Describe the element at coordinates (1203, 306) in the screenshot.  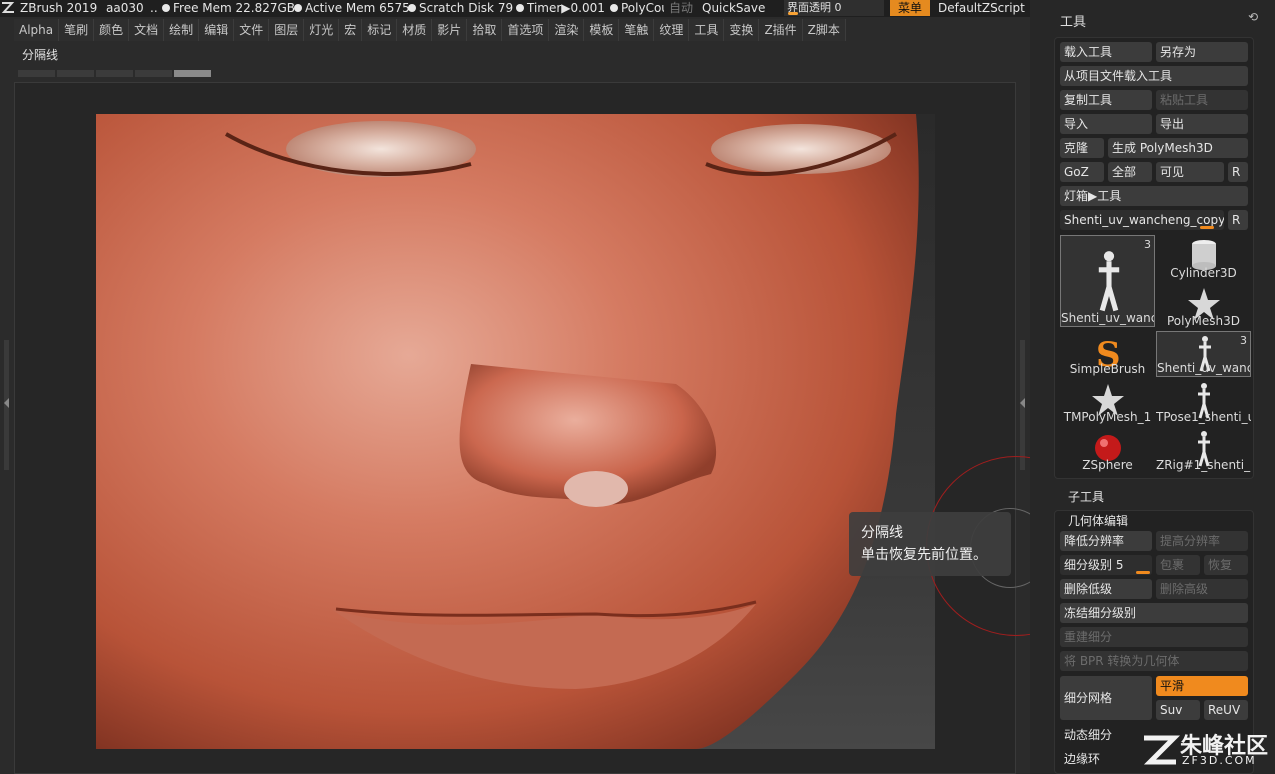
I see `tool-thumbnail: PolyMesh3D` at that location.